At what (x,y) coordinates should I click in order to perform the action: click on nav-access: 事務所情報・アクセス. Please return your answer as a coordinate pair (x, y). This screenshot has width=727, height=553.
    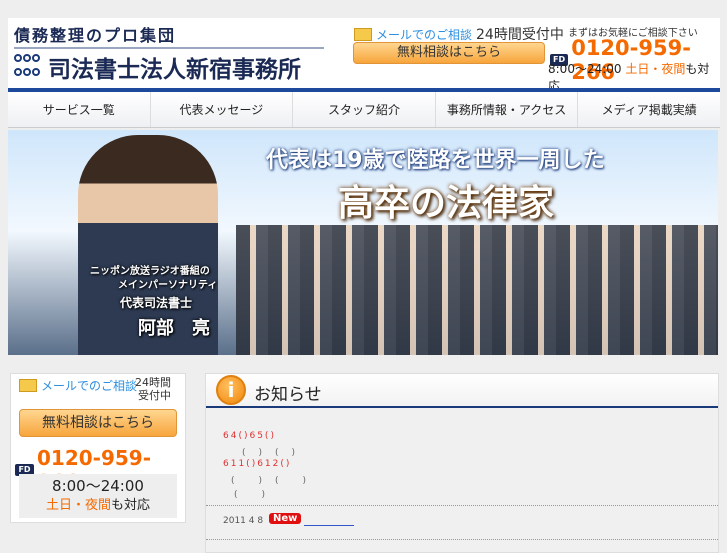
    Looking at the image, I should click on (507, 109).